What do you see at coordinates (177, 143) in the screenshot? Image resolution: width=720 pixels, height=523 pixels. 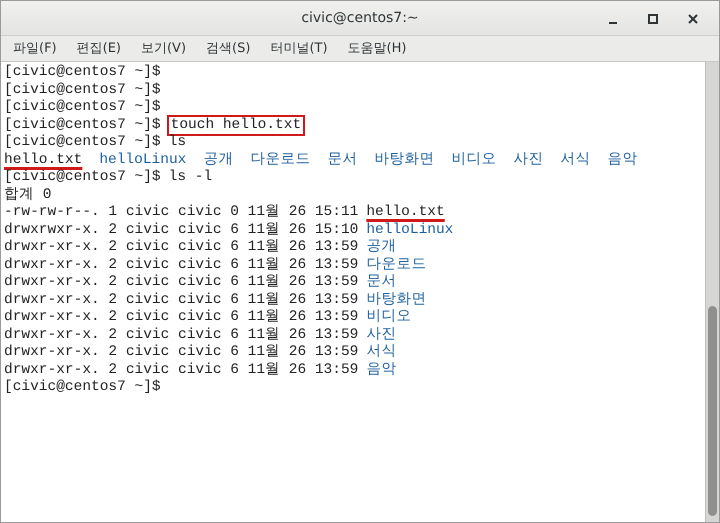 I see `command-text: ls` at bounding box center [177, 143].